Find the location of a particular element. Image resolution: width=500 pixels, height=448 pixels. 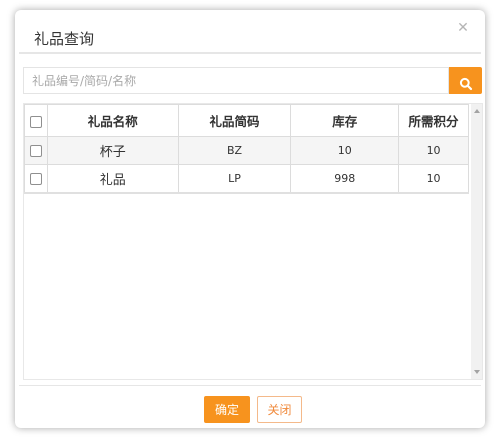

table-header-row: 礼品名称 礼品简码 库存 所需积分 is located at coordinates (246, 120).